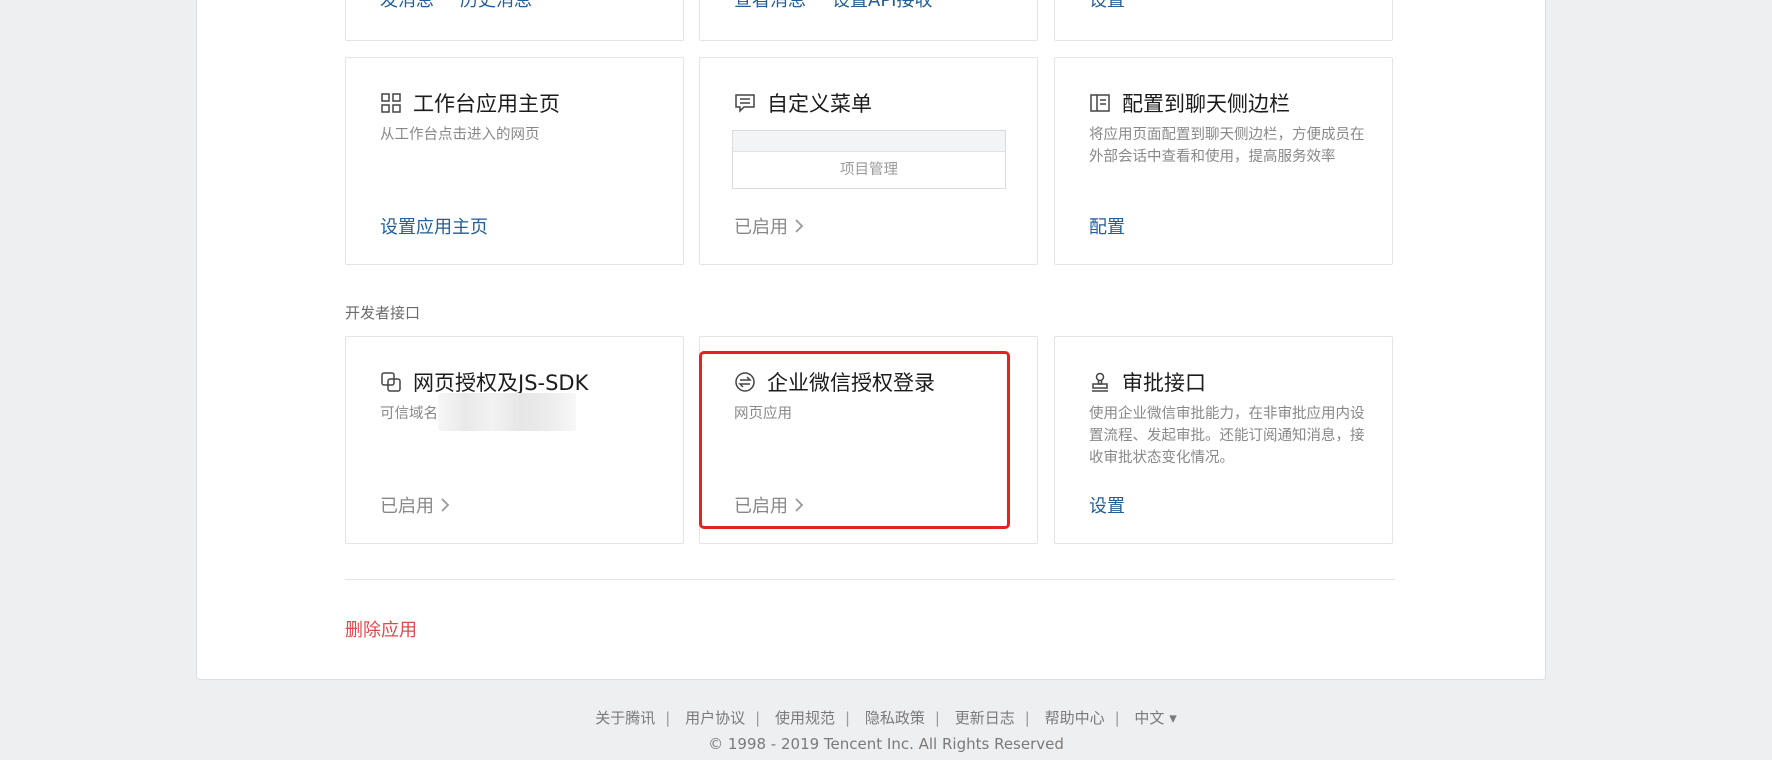  Describe the element at coordinates (869, 170) in the screenshot. I see `menu-preview-item: 项目管理` at that location.